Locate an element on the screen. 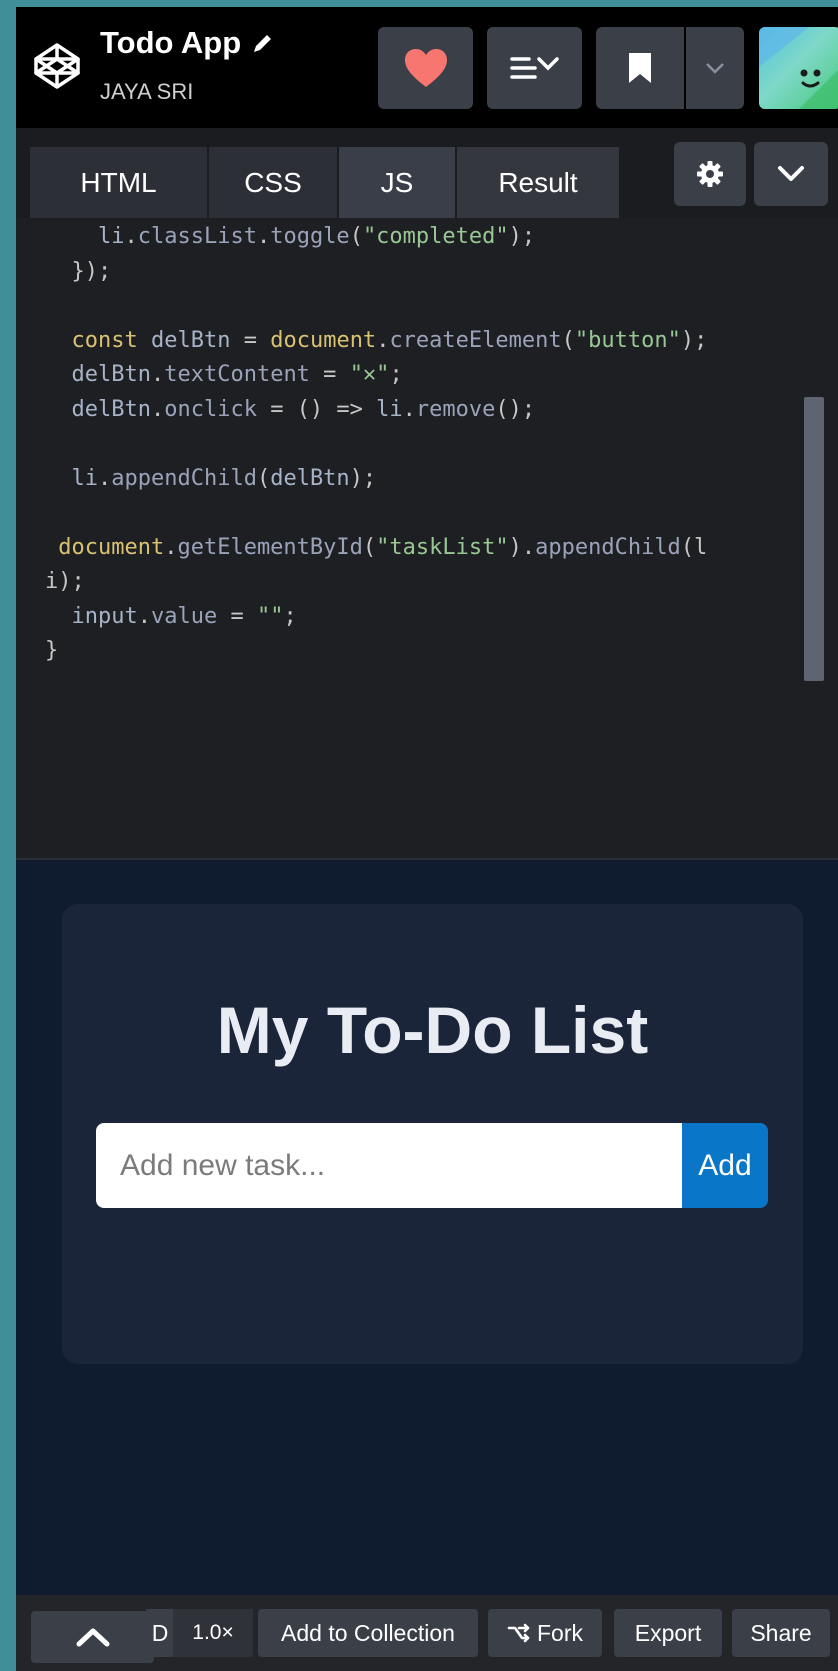  editor-settings-button is located at coordinates (710, 174).